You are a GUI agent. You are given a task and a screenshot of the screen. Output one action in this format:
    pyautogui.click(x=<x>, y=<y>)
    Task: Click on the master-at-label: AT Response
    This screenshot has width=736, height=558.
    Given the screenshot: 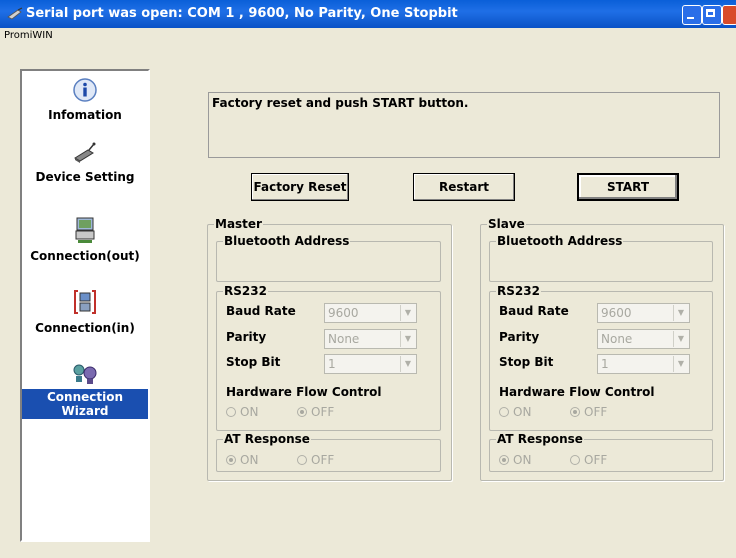 What is the action you would take?
    pyautogui.click(x=267, y=439)
    